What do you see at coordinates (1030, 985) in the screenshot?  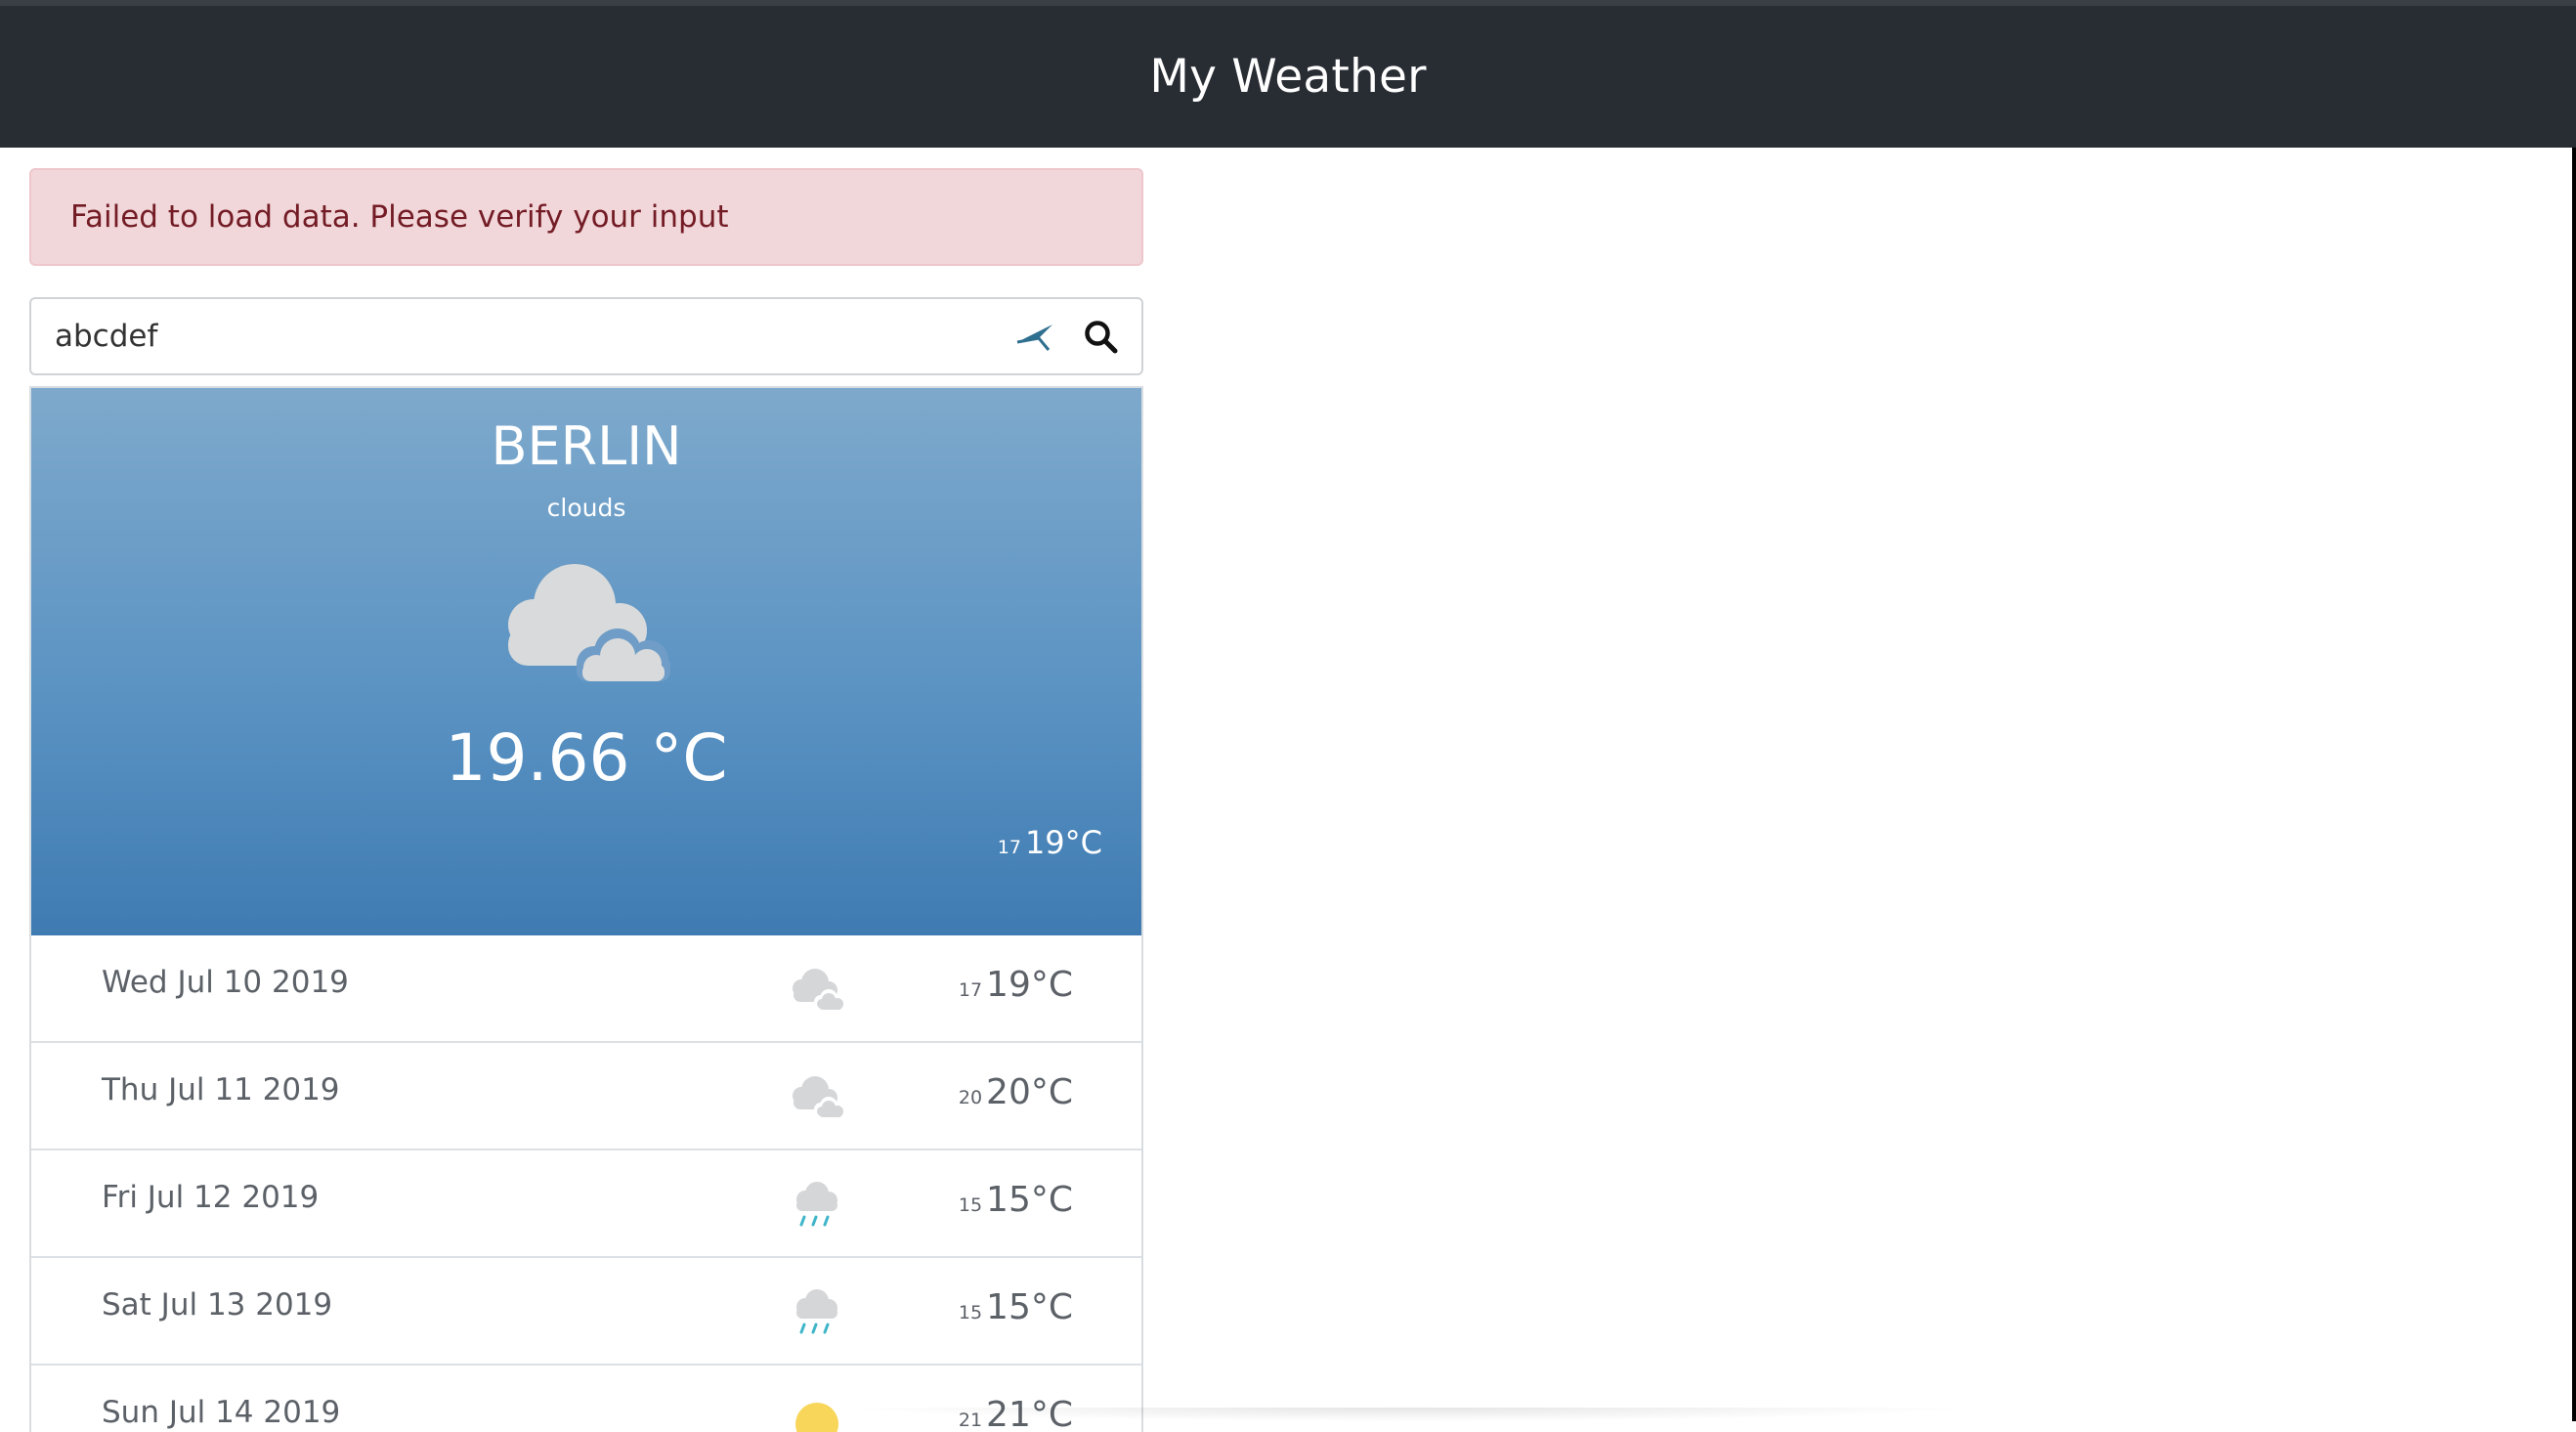 I see `forecast-temp-high: 19°C` at bounding box center [1030, 985].